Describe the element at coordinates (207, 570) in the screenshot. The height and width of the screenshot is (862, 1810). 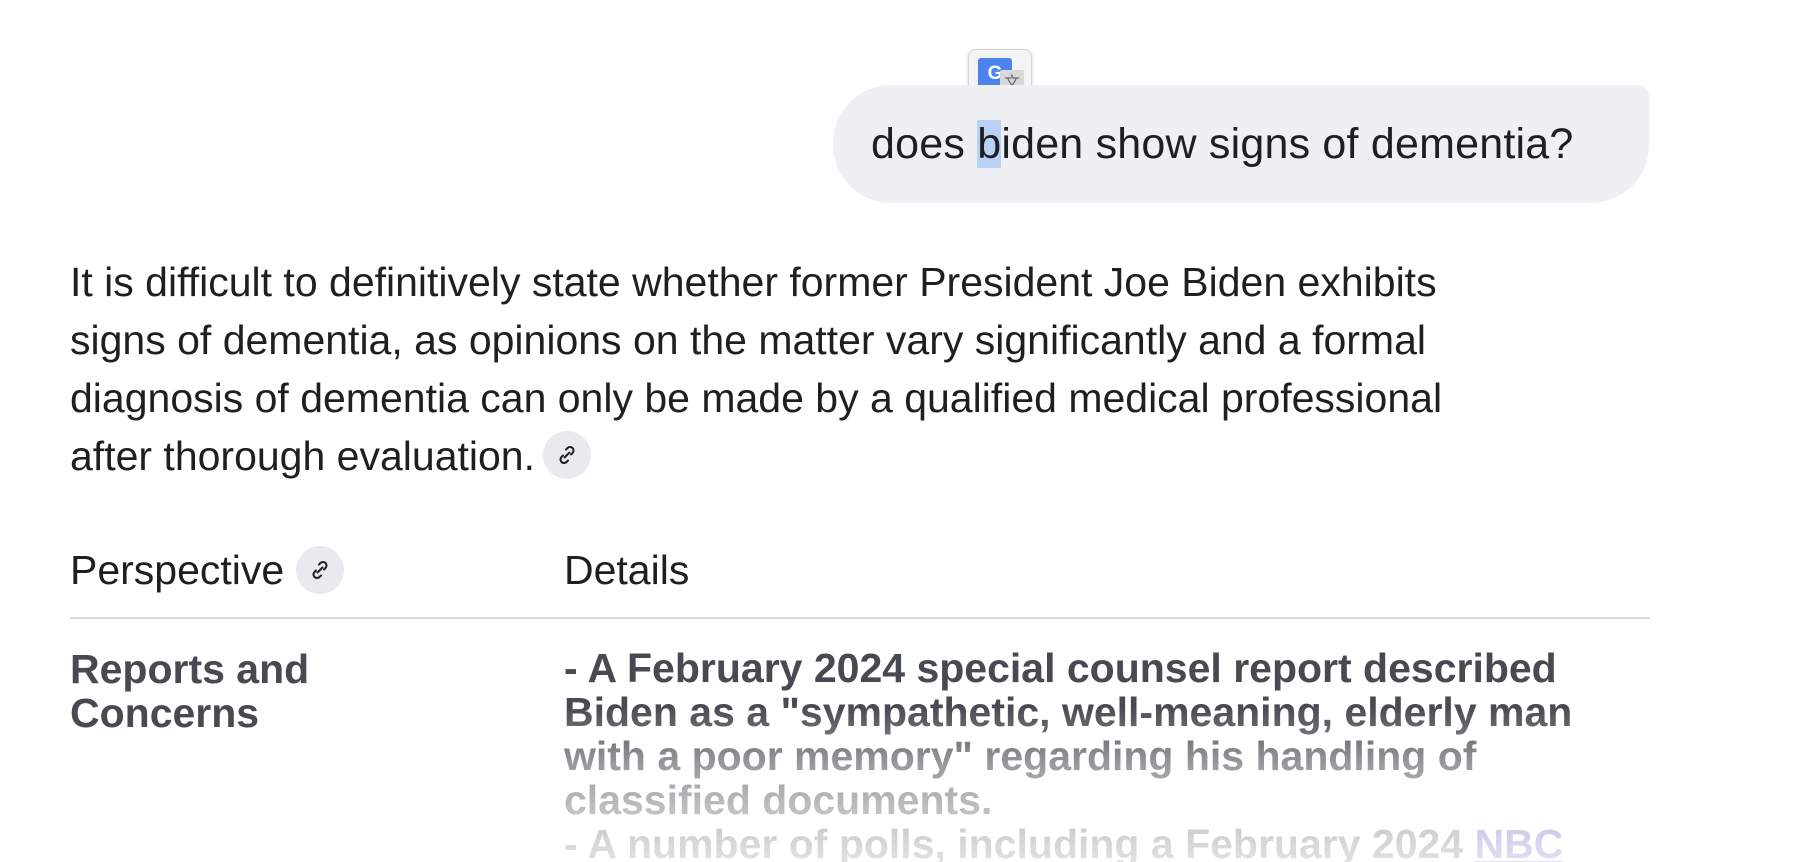
I see `table-header-perspective: Perspective` at that location.